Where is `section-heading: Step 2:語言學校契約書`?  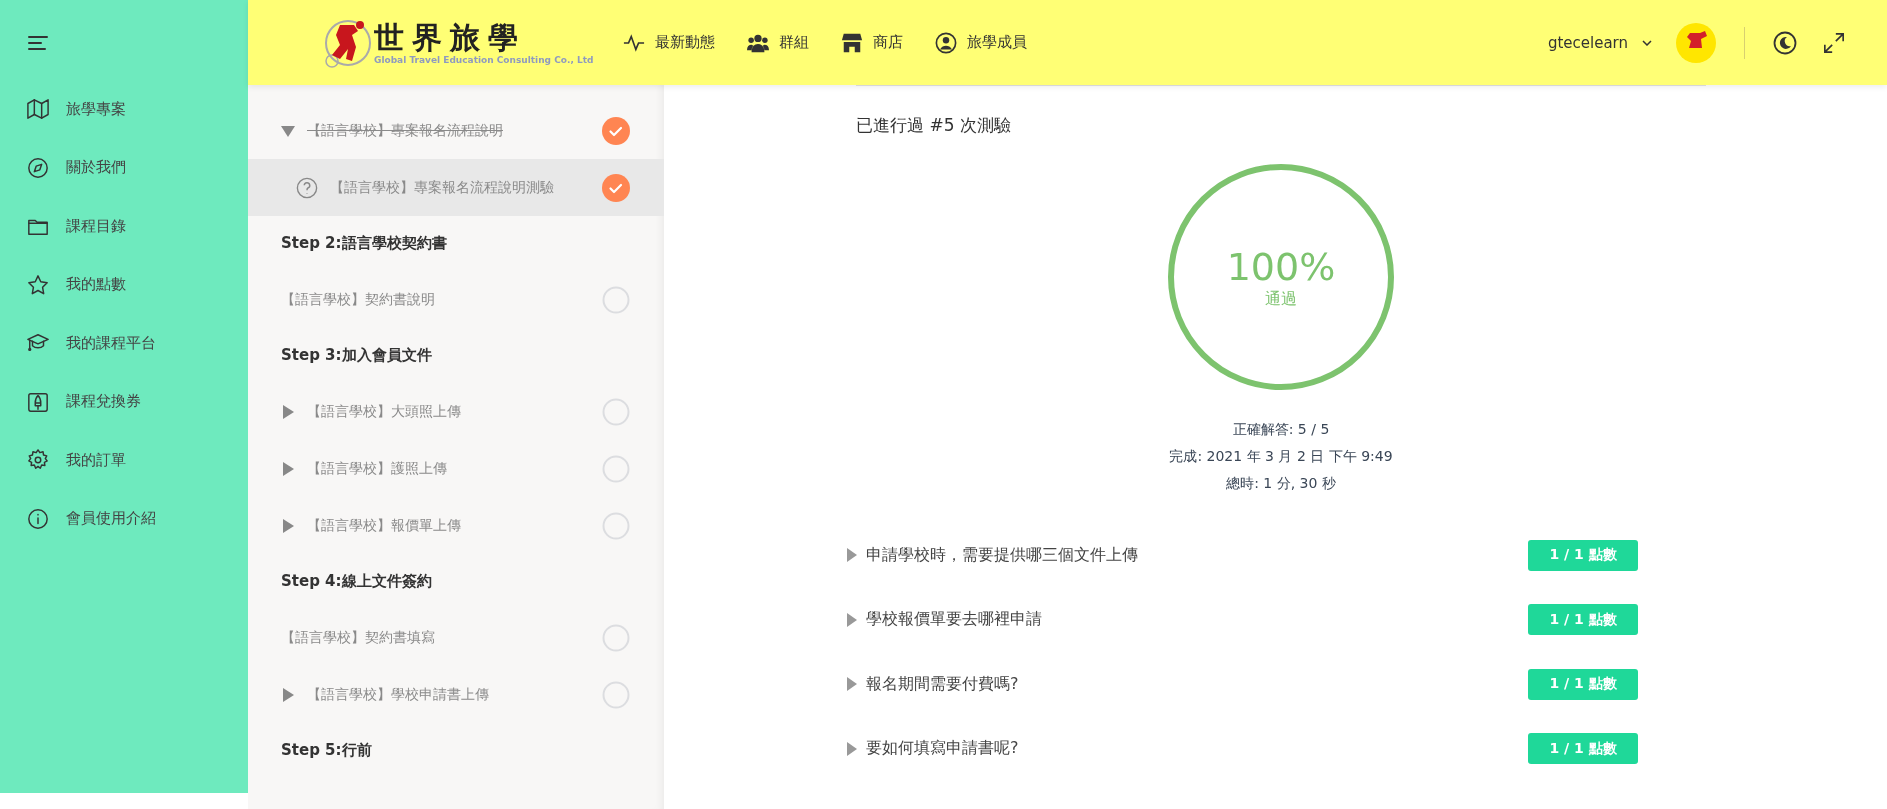 section-heading: Step 2:語言學校契約書 is located at coordinates (364, 243).